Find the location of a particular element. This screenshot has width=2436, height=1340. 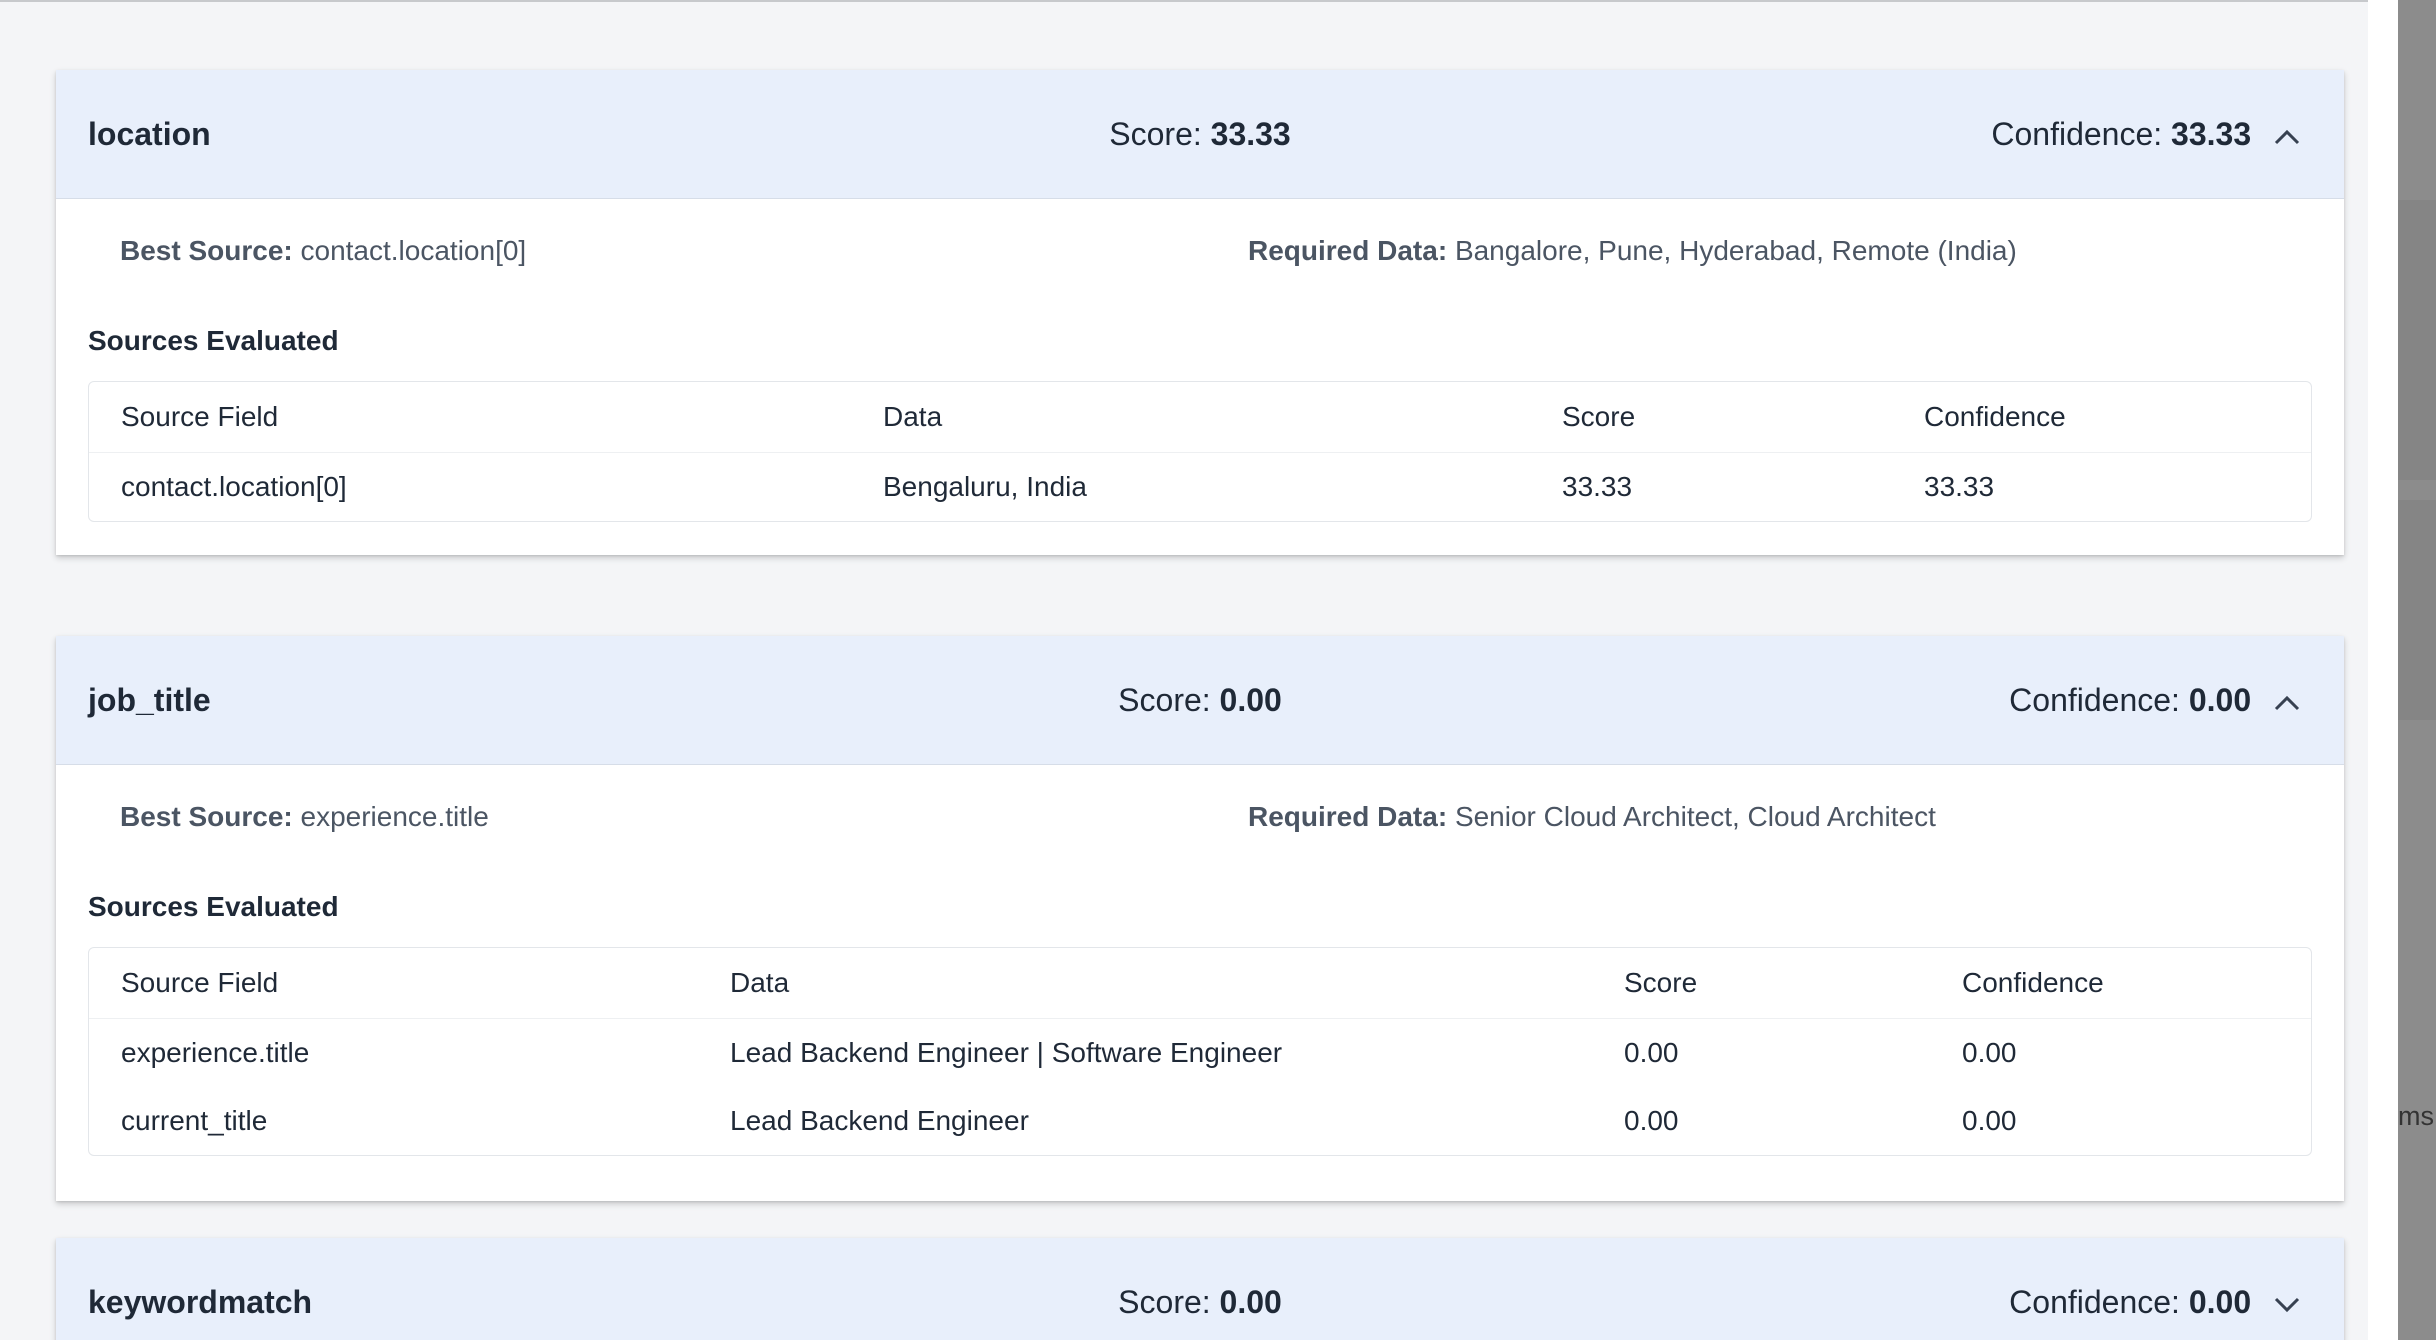

best-source: Best Source: experience.title is located at coordinates (304, 816).